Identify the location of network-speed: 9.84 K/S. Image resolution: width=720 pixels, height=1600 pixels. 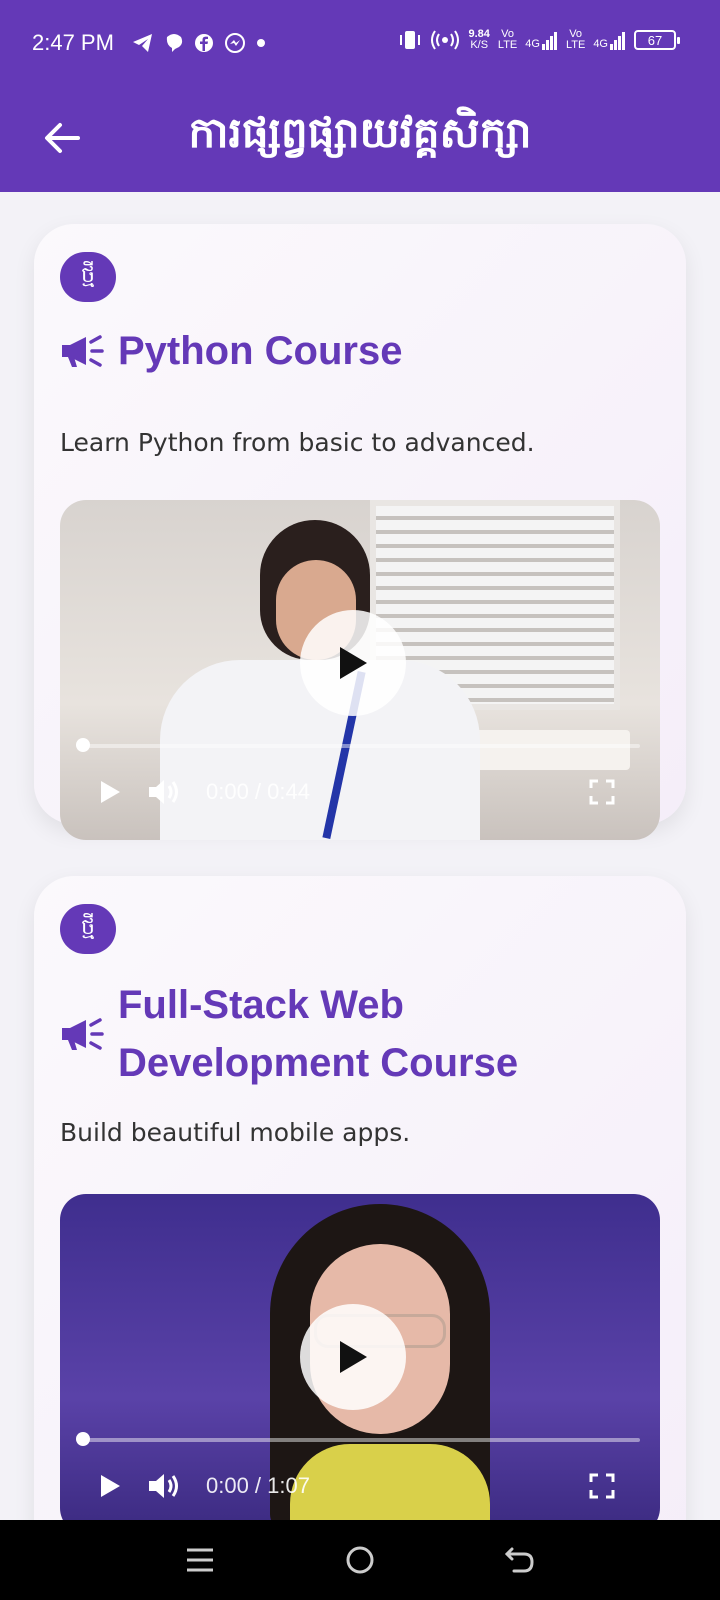
(478, 40).